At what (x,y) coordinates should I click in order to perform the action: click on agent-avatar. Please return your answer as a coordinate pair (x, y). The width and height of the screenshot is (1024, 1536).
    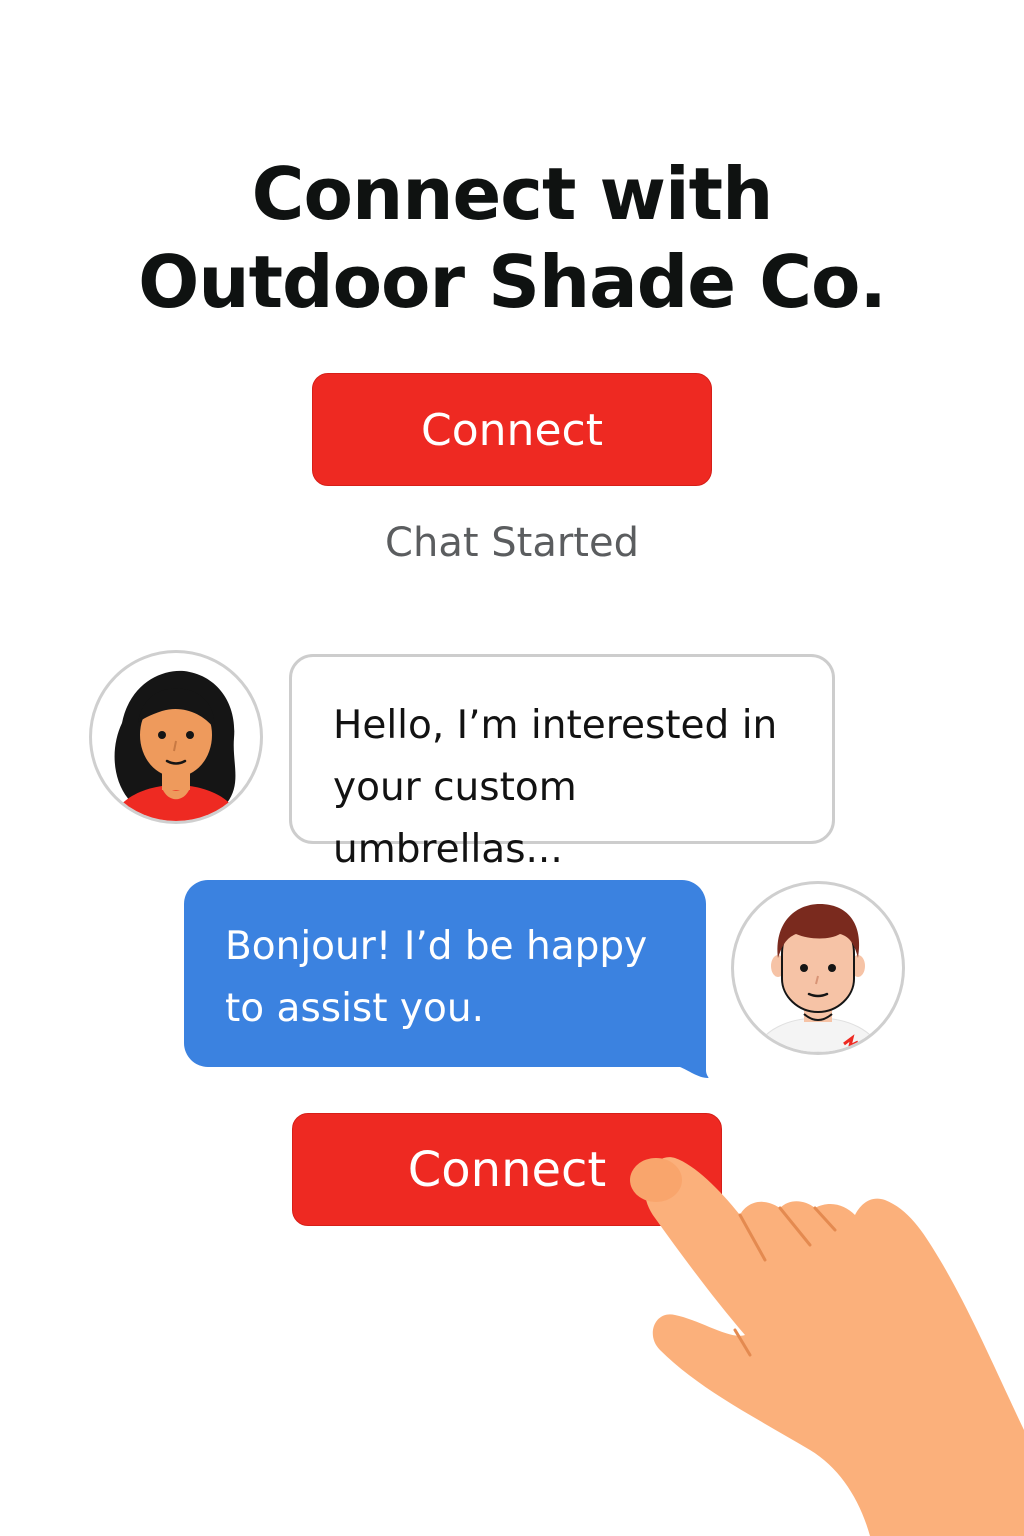
    Looking at the image, I should click on (818, 968).